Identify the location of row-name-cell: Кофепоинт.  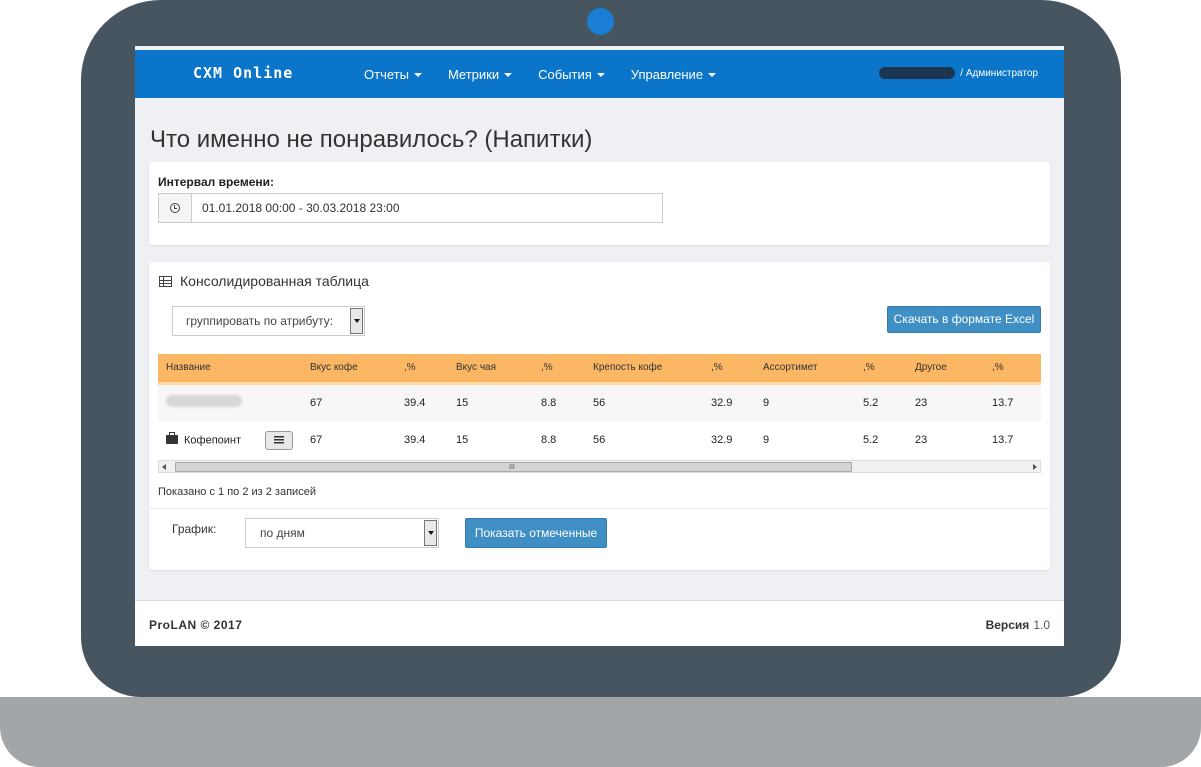
(230, 440).